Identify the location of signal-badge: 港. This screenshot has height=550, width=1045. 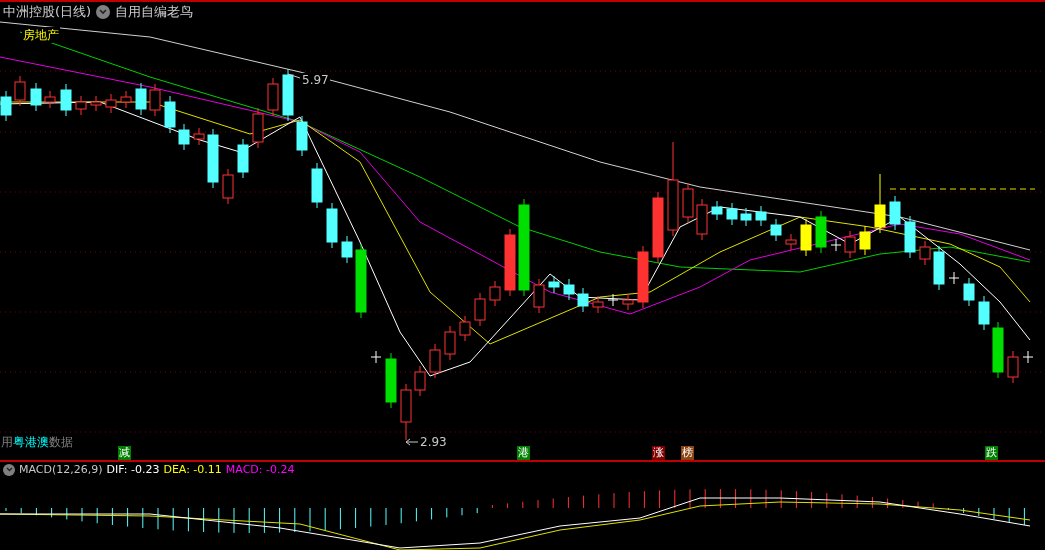
(523, 453).